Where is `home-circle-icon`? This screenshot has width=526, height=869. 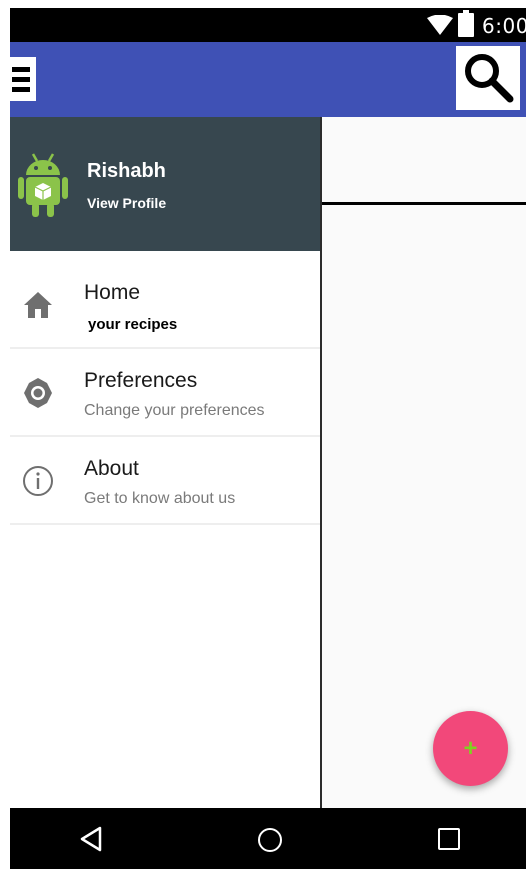
home-circle-icon is located at coordinates (270, 840).